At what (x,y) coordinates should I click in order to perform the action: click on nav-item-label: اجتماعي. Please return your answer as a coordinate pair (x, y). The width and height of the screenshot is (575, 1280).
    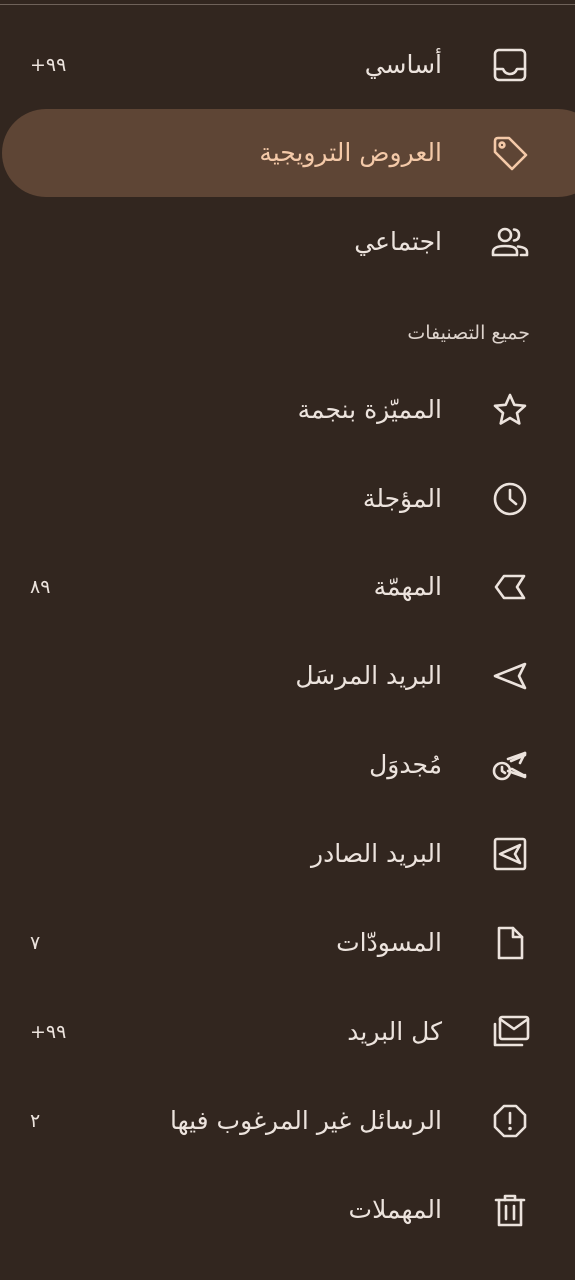
    Looking at the image, I should click on (398, 241).